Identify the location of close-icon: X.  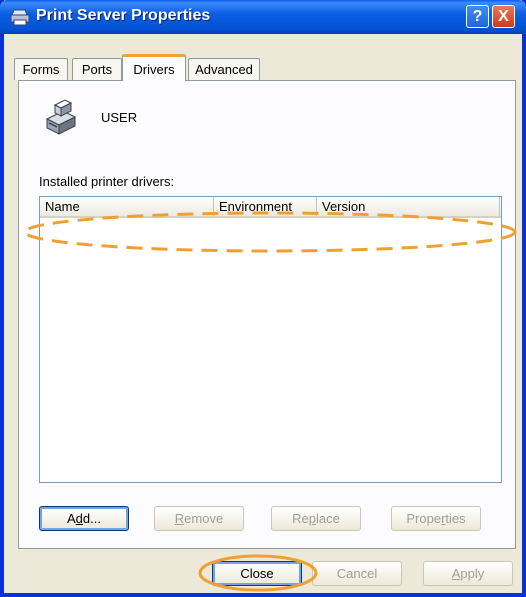
(503, 16).